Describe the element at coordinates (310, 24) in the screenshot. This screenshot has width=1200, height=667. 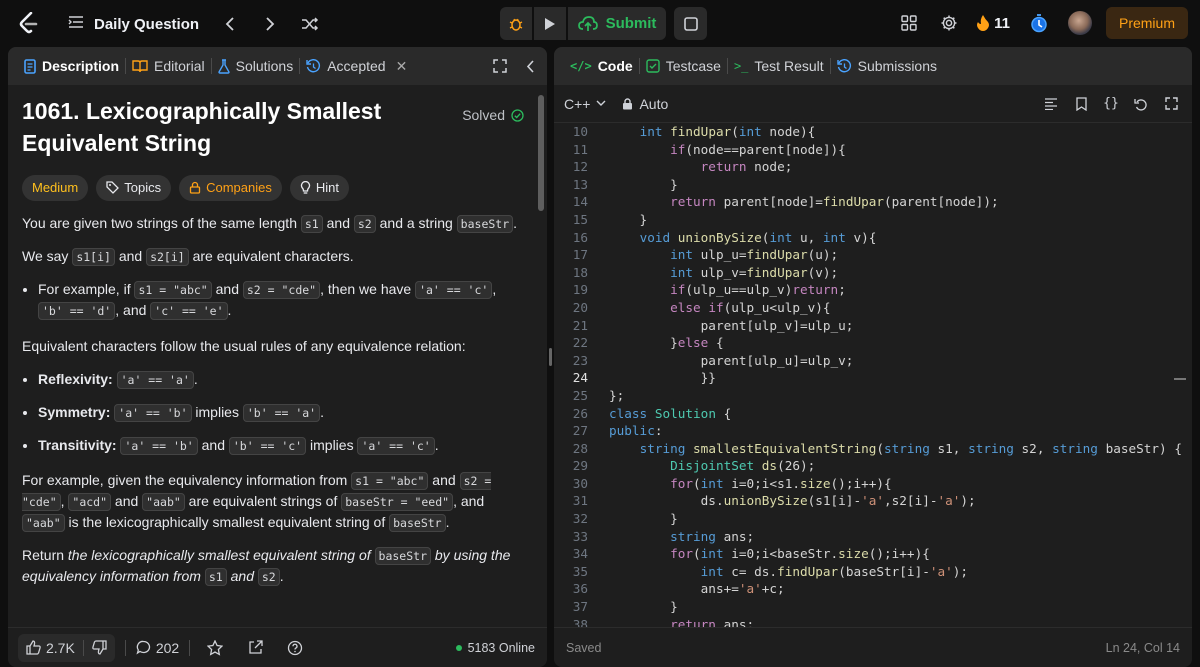
I see `random-question-button` at that location.